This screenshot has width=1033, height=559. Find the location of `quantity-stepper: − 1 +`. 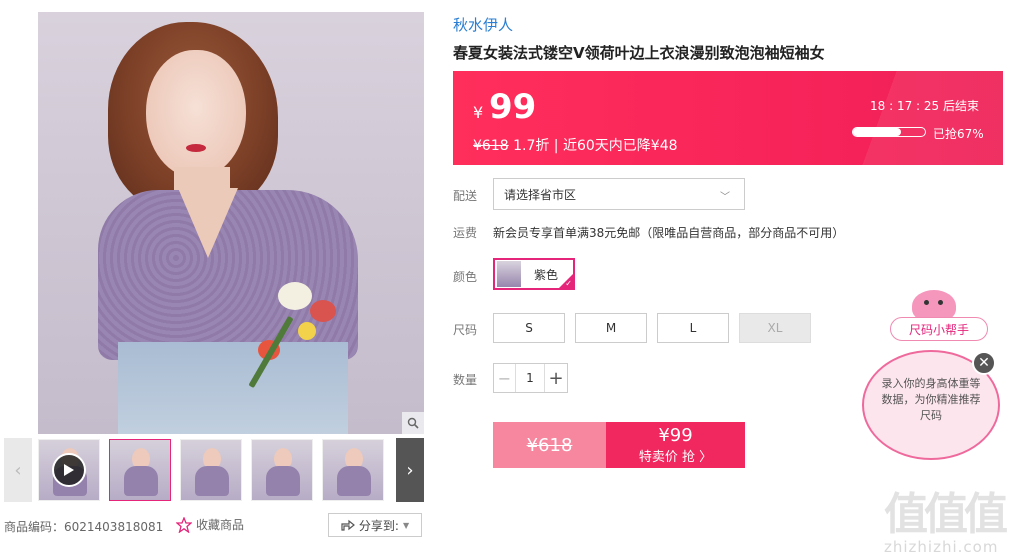

quantity-stepper: − 1 + is located at coordinates (530, 378).